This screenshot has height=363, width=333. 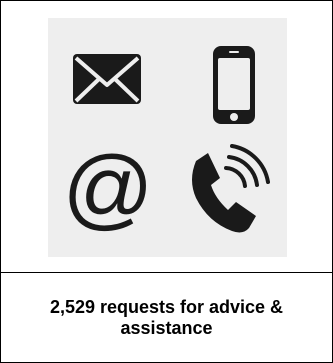 I want to click on requests-caption: 2,529 requests for advice & assistance, so click(x=166, y=317).